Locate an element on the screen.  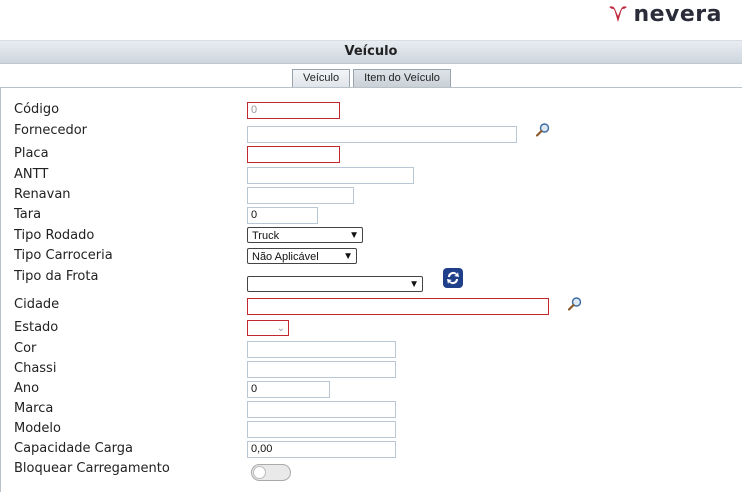
cor-input is located at coordinates (321, 349).